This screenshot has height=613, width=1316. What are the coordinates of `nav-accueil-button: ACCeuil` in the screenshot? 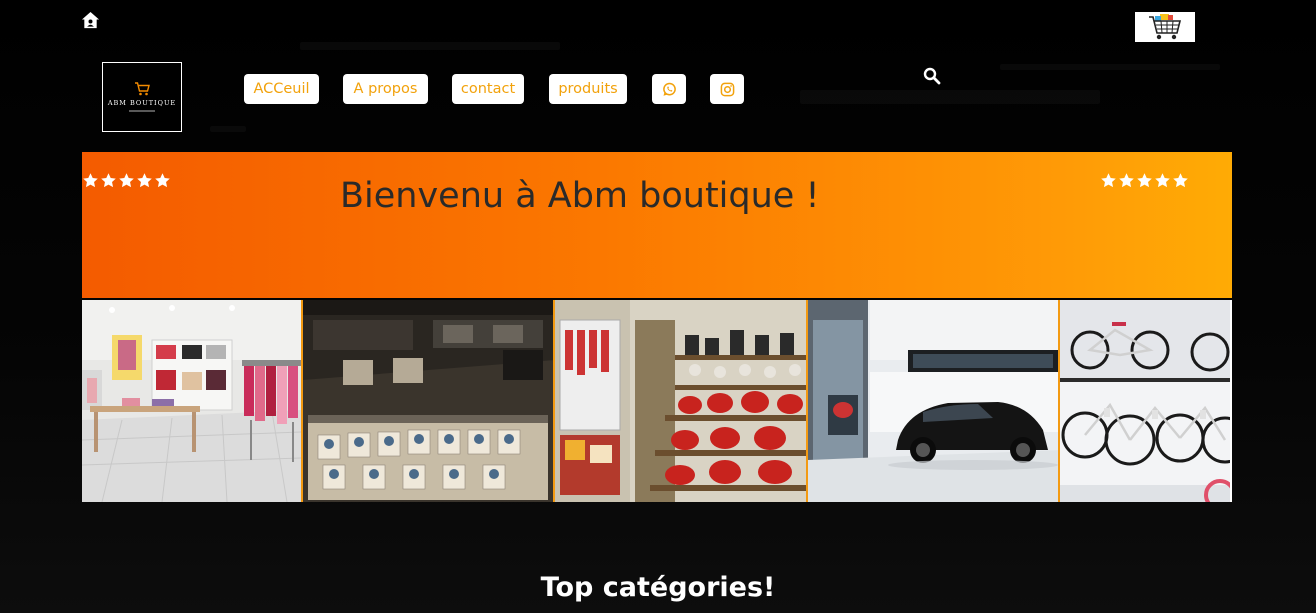 It's located at (281, 89).